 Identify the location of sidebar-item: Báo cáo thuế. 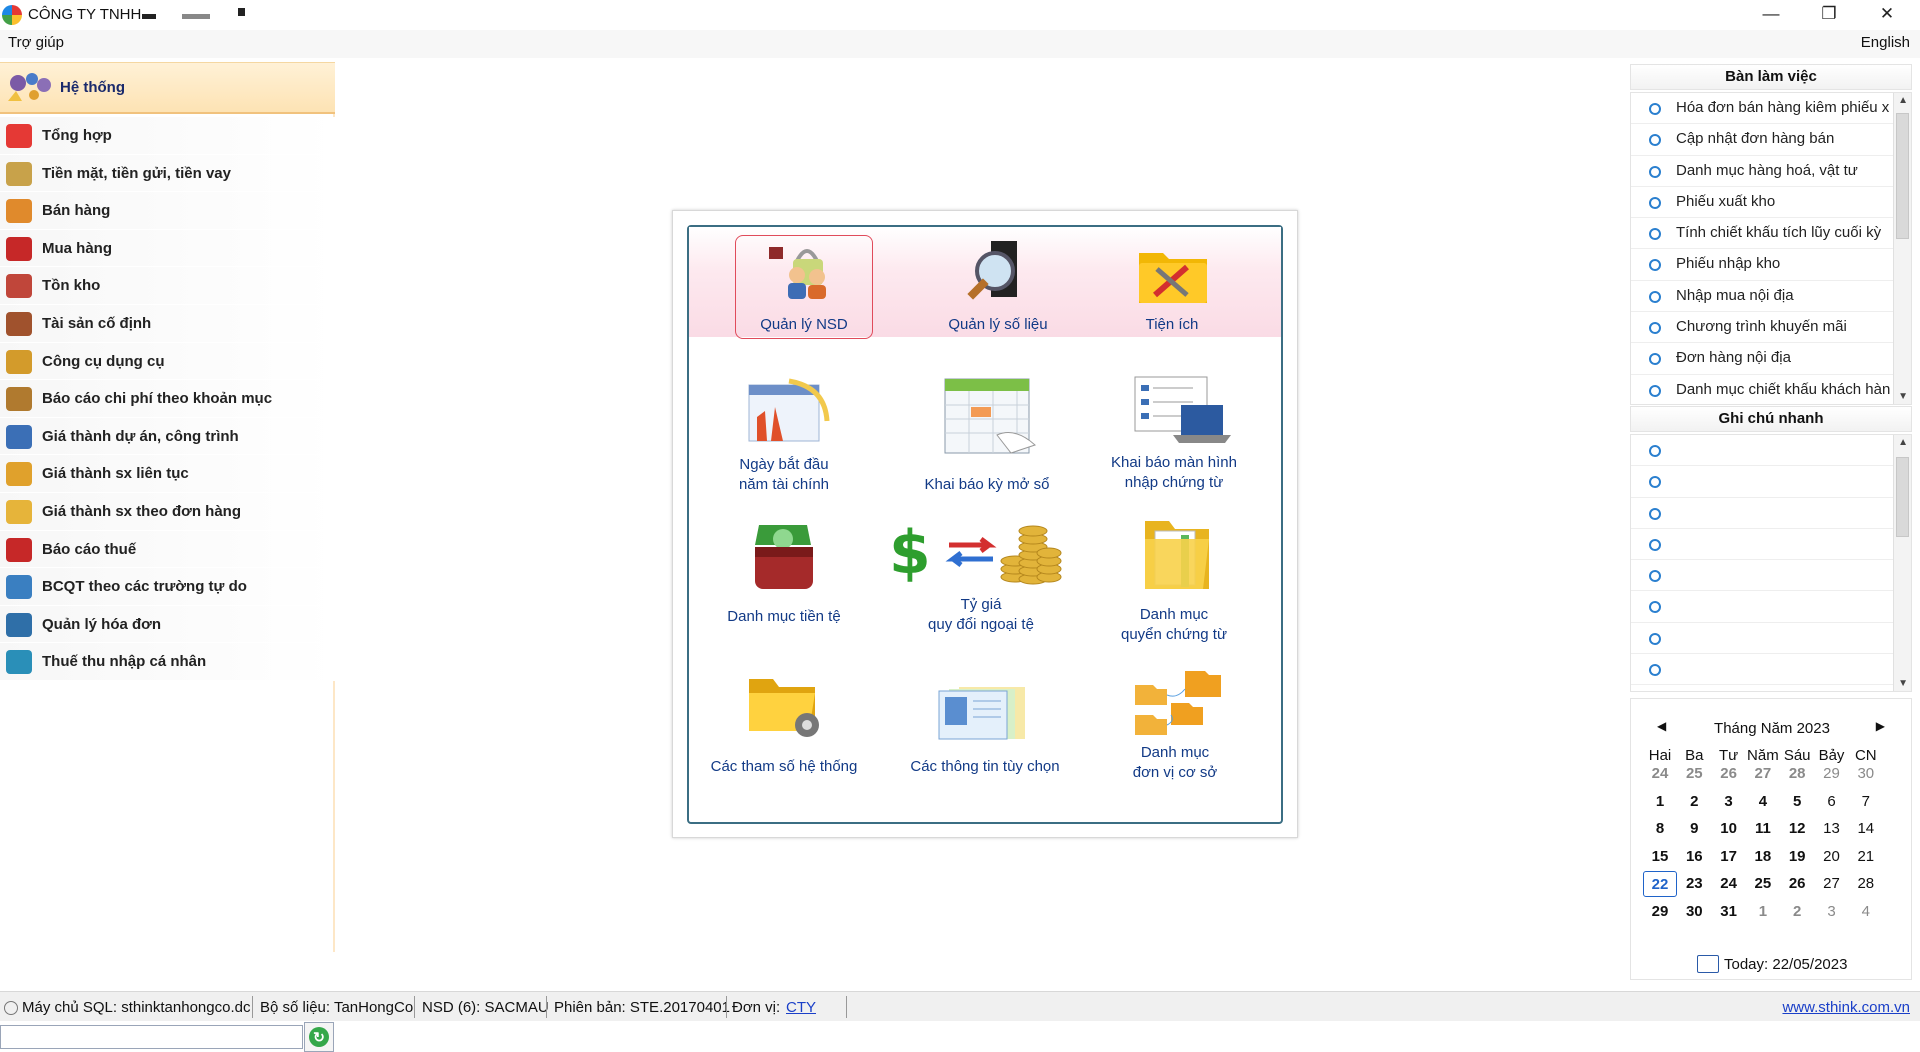
(167, 549).